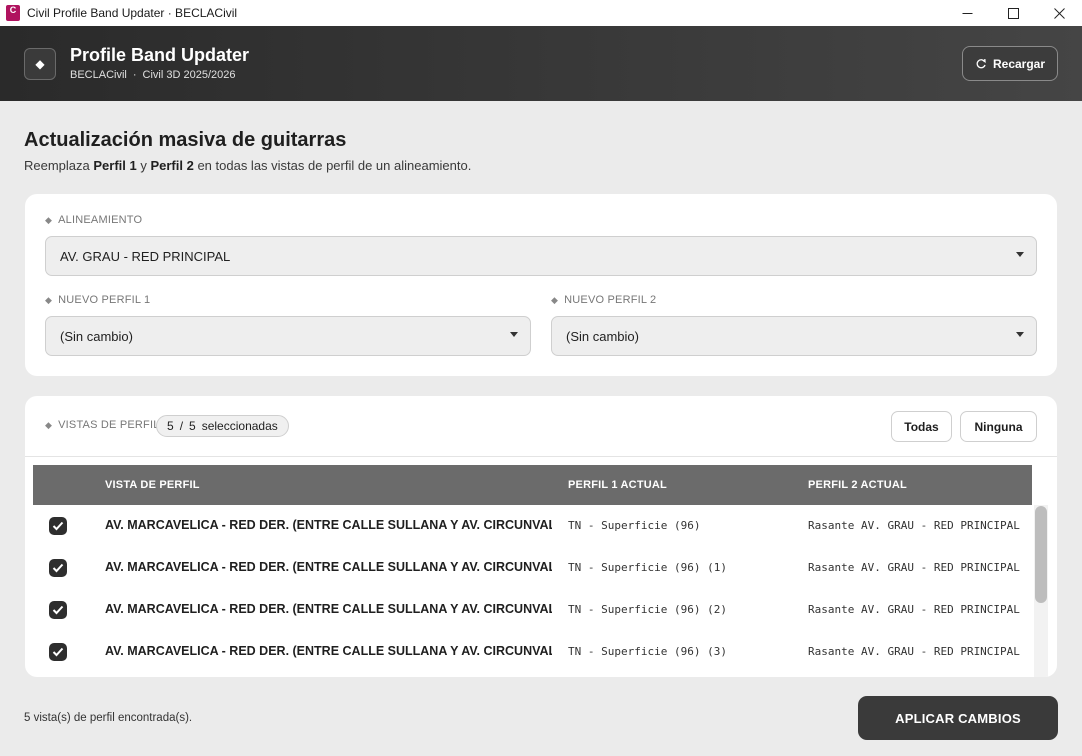 The image size is (1082, 756). Describe the element at coordinates (967, 13) in the screenshot. I see `minimize-icon` at that location.